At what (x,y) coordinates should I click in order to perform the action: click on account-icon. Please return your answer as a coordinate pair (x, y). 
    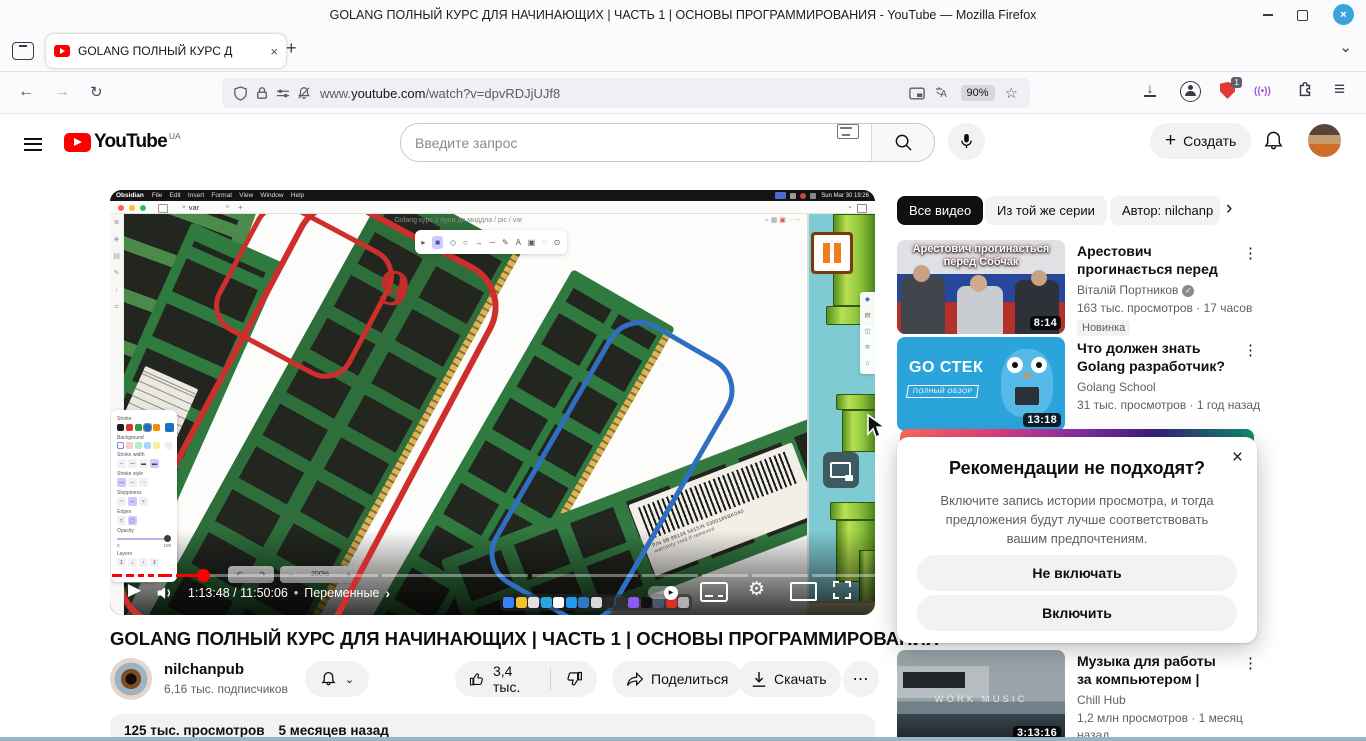
    Looking at the image, I should click on (1190, 91).